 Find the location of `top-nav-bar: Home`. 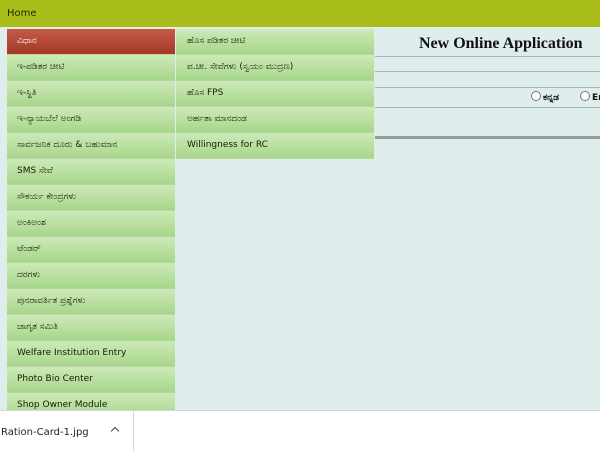

top-nav-bar: Home is located at coordinates (300, 14).